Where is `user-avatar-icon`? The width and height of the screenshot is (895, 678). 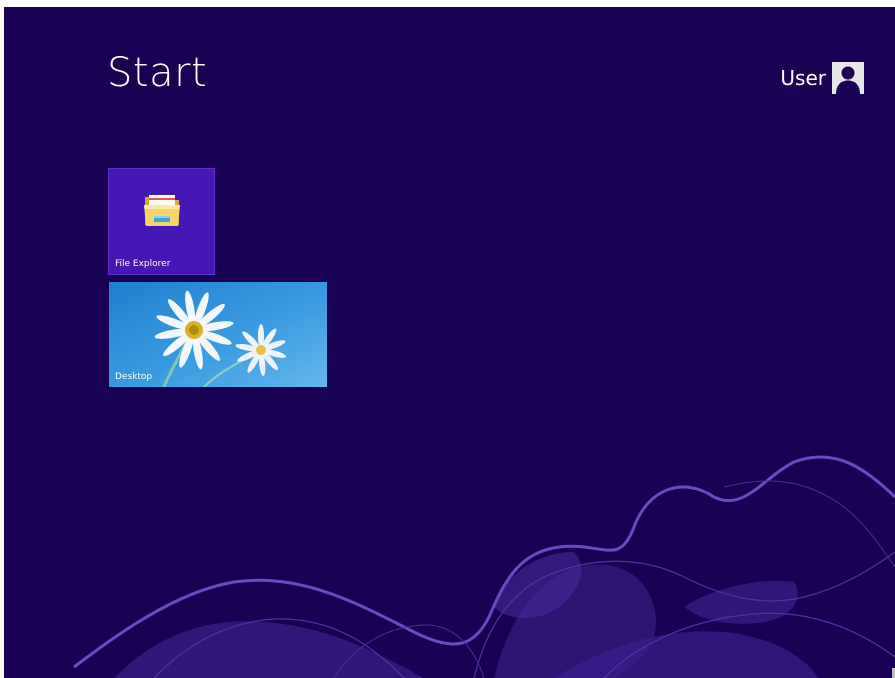
user-avatar-icon is located at coordinates (848, 78).